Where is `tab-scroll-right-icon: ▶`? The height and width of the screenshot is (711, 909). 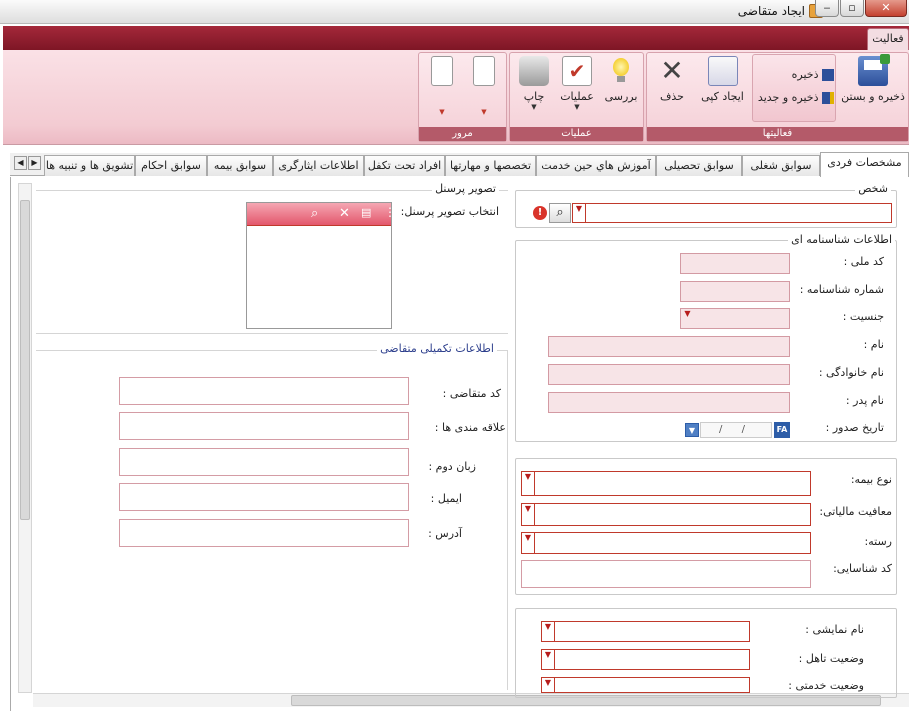
tab-scroll-right-icon: ▶ is located at coordinates (34, 163).